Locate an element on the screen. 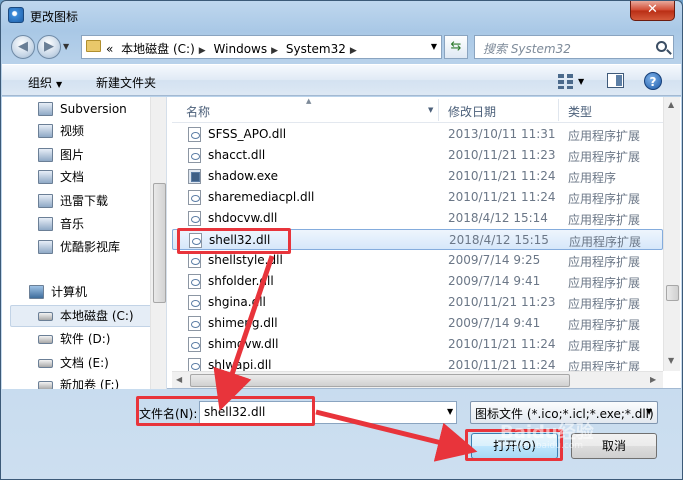  file-row: shimeng.dll 2009/7/14 9:41 应用程序扩展 is located at coordinates (417, 323).